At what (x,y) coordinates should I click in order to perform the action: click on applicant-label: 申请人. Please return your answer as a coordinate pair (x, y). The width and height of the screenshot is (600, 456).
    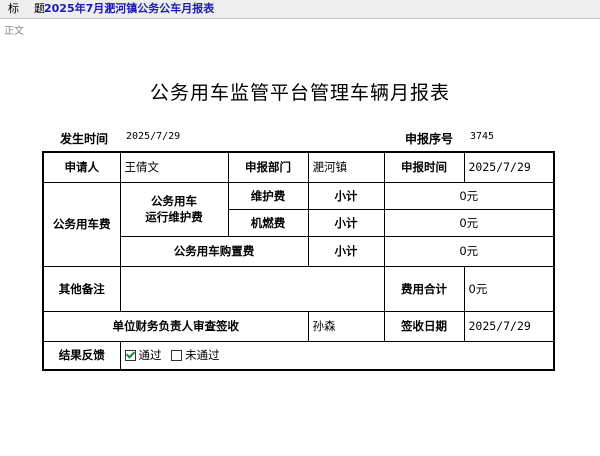
    Looking at the image, I should click on (81, 167).